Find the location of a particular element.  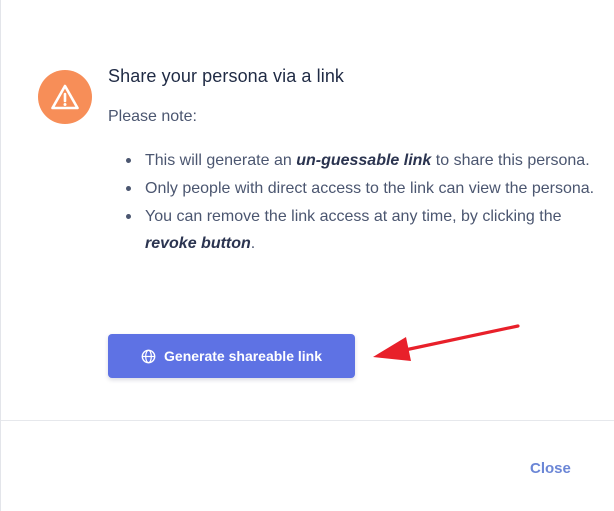

red-arrow-icon is located at coordinates (446, 342).